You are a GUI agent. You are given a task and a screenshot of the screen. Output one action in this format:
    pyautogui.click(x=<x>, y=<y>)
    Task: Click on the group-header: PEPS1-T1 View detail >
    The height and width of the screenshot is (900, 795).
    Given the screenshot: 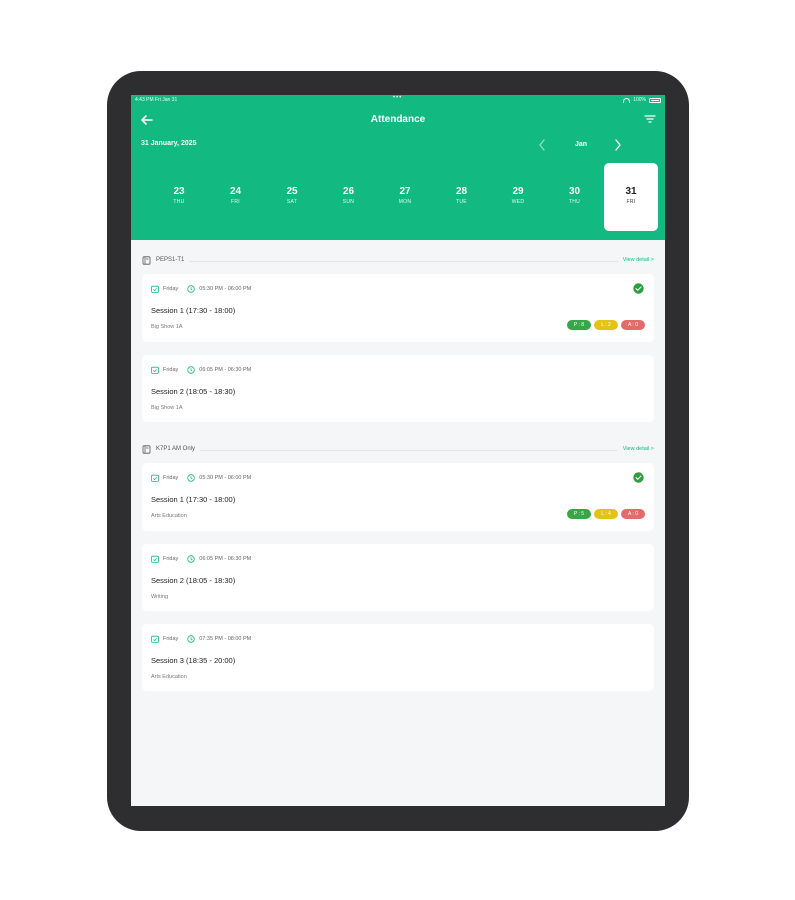 What is the action you would take?
    pyautogui.click(x=398, y=261)
    